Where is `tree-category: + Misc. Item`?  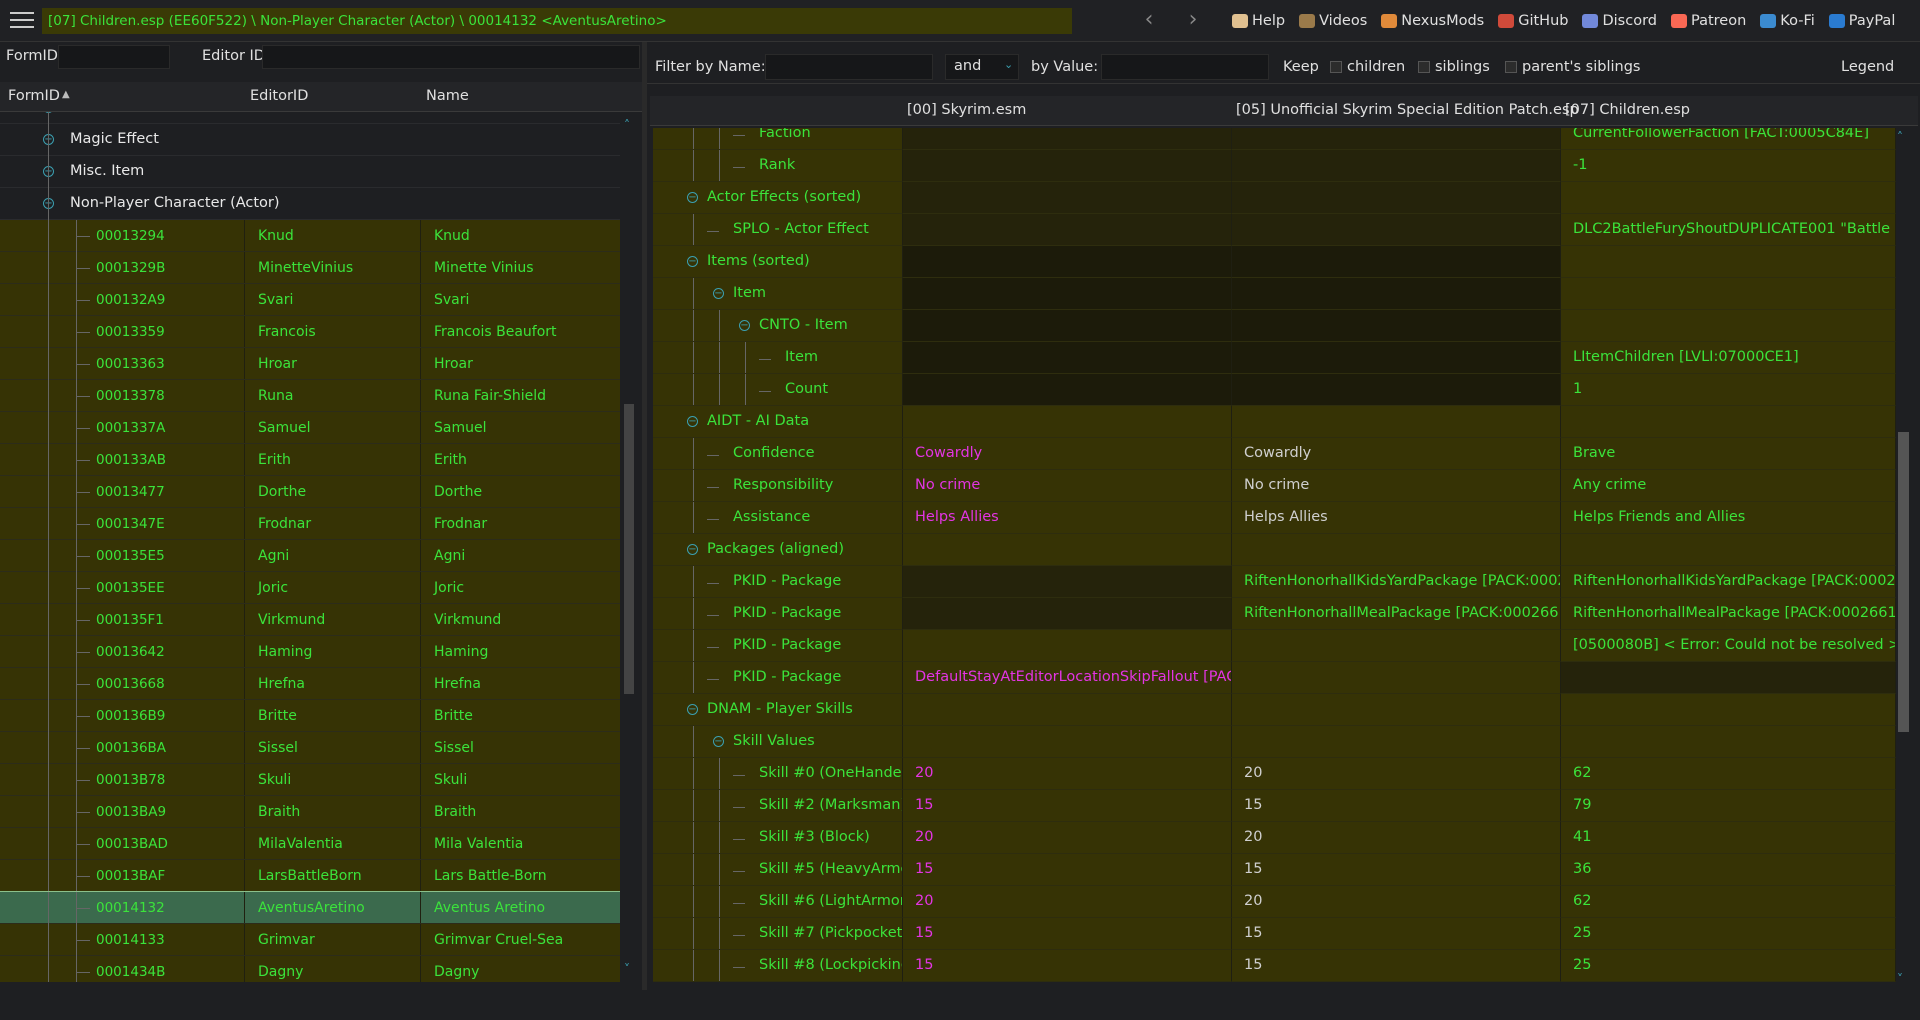 tree-category: + Misc. Item is located at coordinates (310, 172).